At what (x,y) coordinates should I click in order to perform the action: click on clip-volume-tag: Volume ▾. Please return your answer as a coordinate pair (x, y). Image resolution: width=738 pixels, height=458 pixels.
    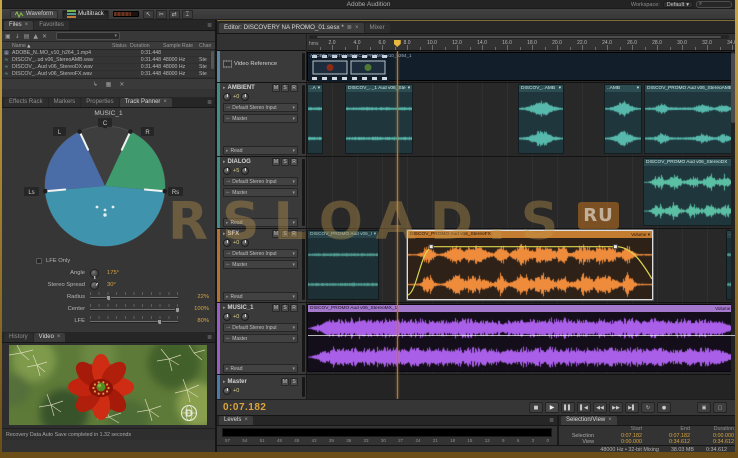
    Looking at the image, I should click on (640, 235).